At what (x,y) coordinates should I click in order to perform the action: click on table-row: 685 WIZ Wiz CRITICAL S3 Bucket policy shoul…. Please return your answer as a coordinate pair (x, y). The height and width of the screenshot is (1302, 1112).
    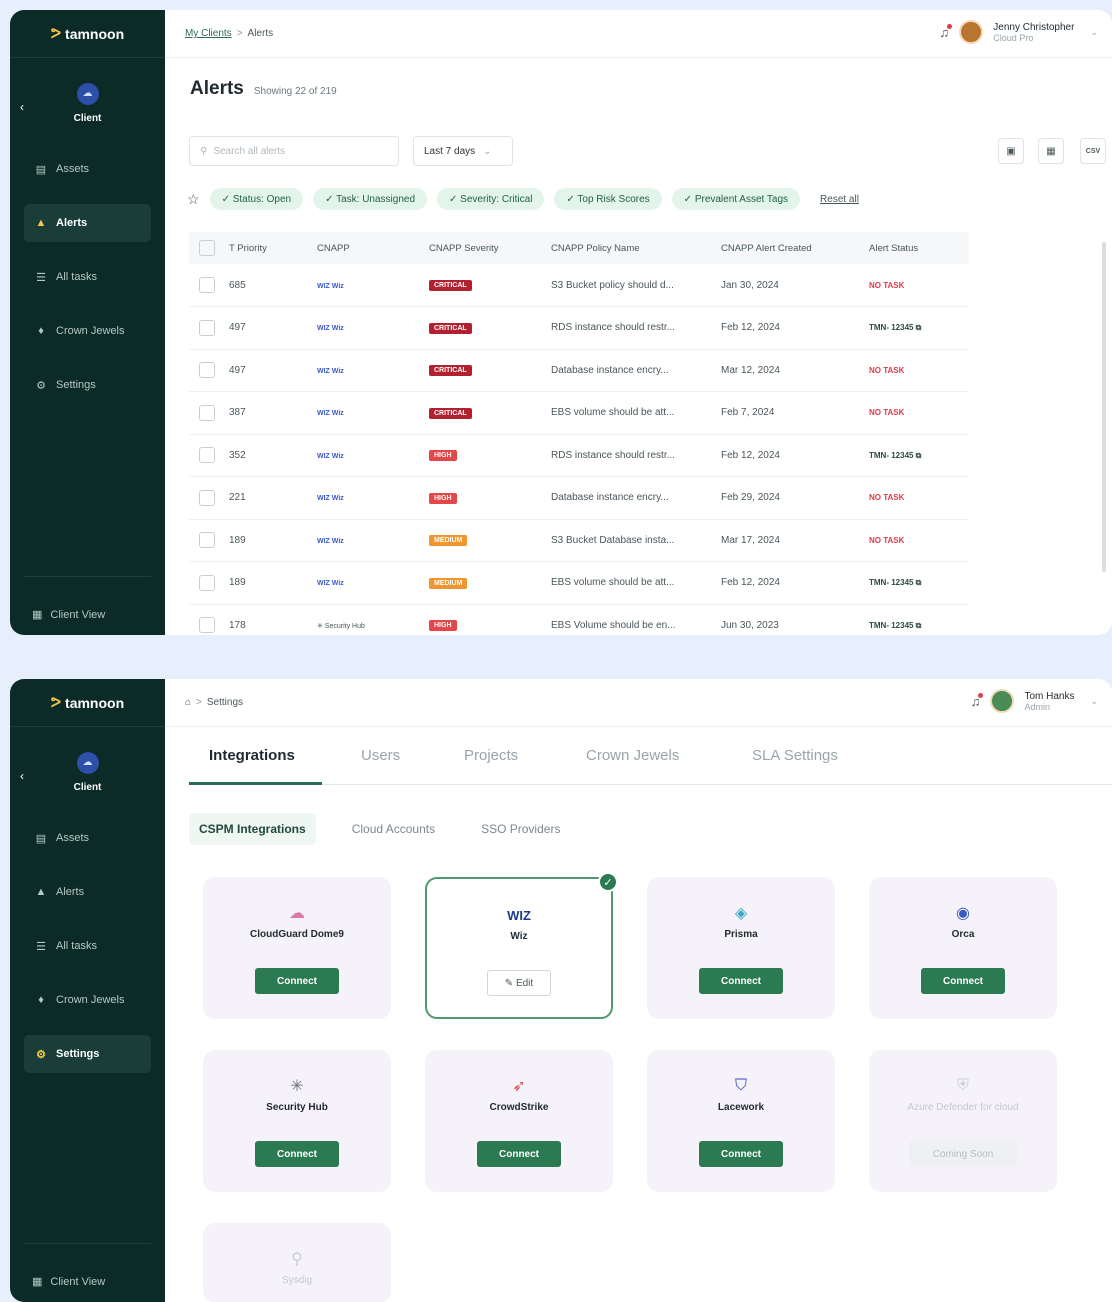
    Looking at the image, I should click on (579, 285).